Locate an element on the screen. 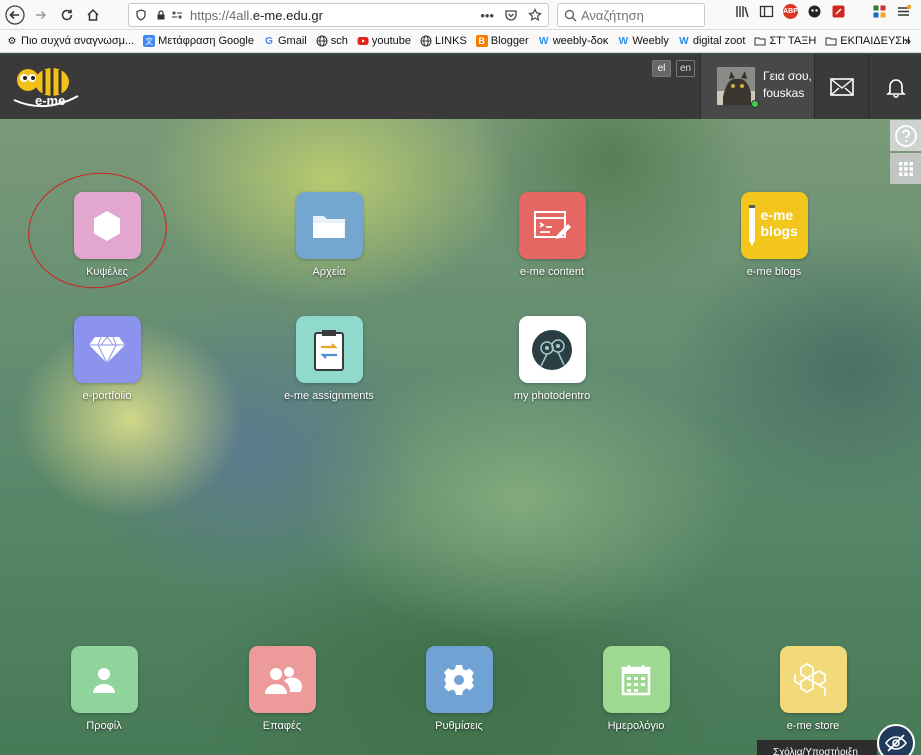  bookmark-star-icon is located at coordinates (535, 14).